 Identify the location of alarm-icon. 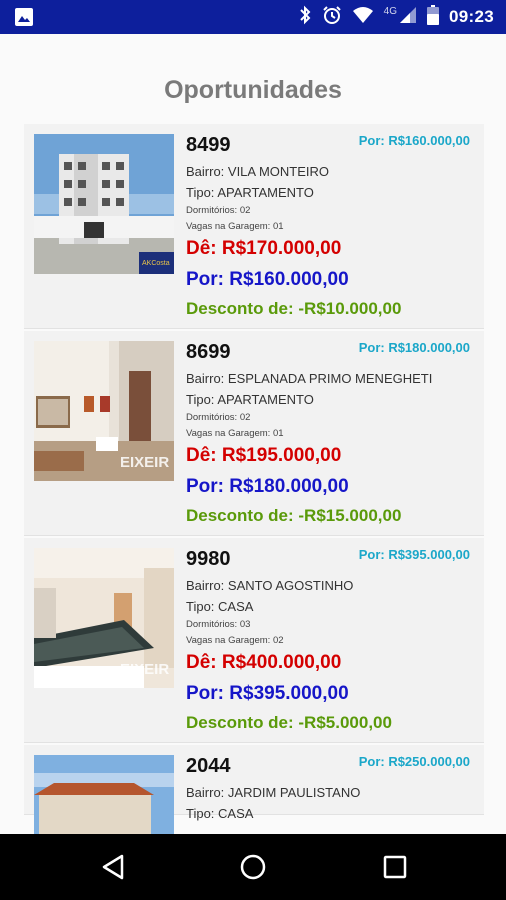
(332, 17).